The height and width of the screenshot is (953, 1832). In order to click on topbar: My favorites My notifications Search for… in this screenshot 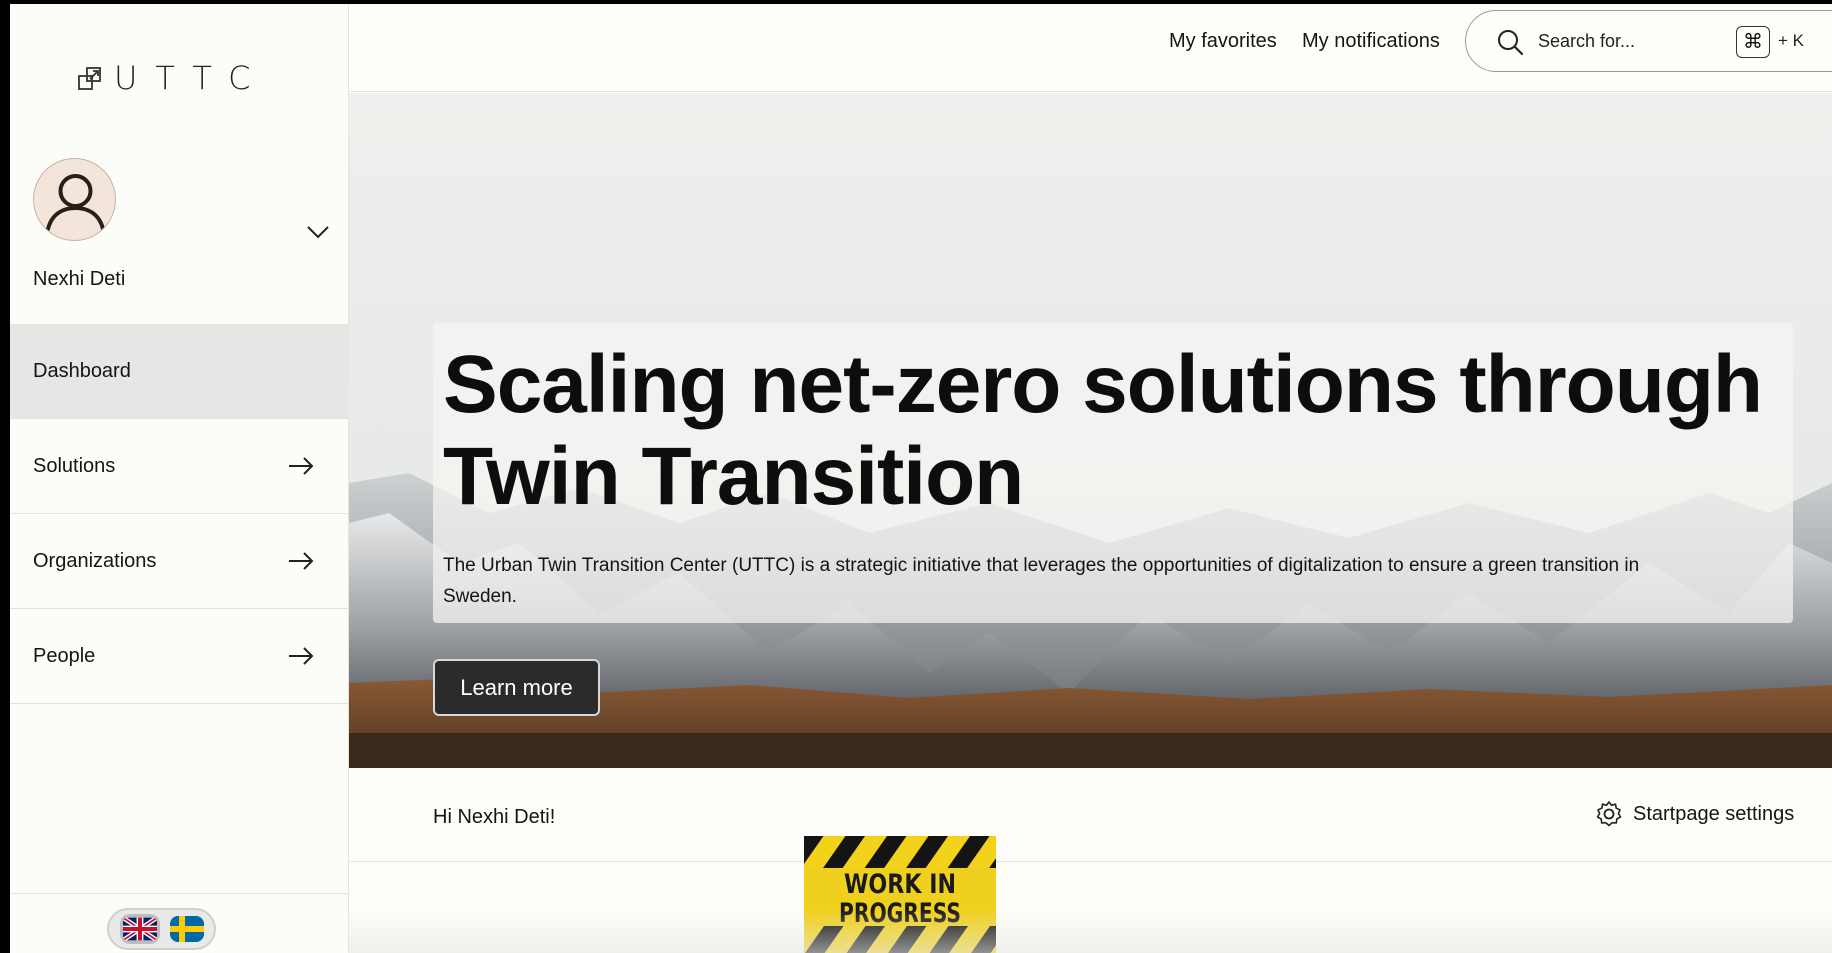, I will do `click(1090, 48)`.